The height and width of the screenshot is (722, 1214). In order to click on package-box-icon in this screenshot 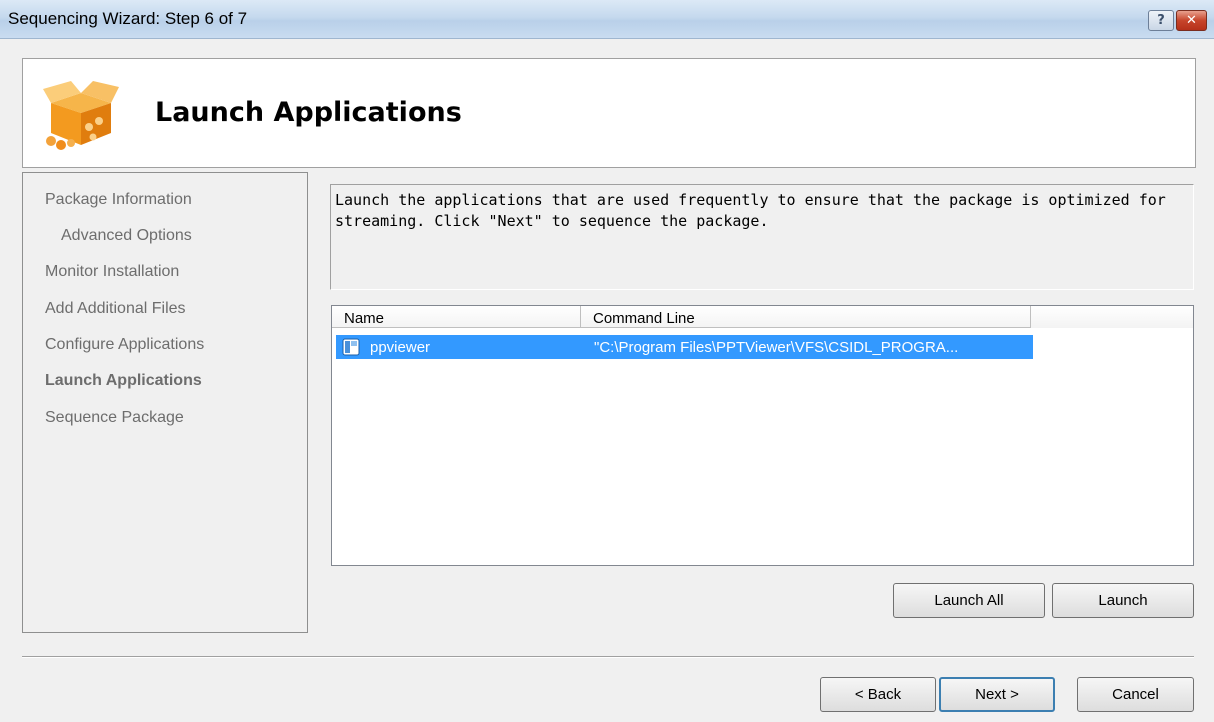, I will do `click(84, 115)`.